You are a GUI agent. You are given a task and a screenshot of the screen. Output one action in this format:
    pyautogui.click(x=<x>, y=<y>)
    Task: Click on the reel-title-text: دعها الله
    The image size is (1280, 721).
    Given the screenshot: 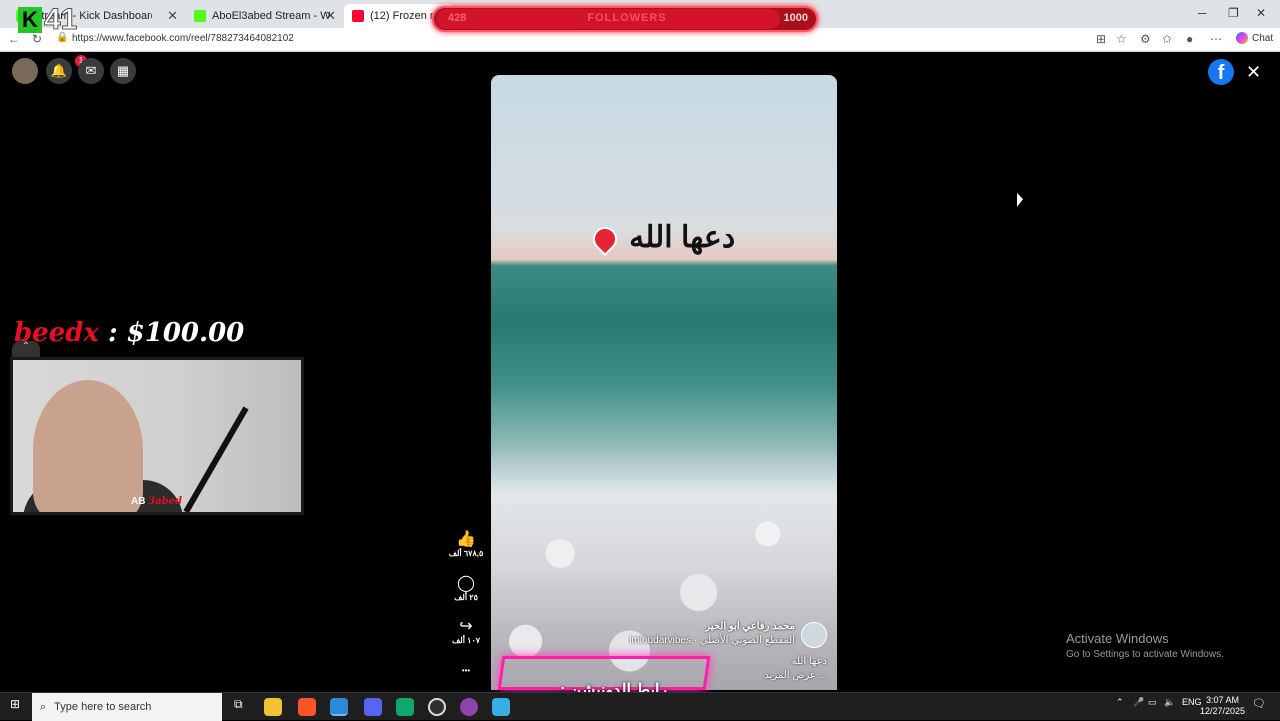 What is the action you would take?
    pyautogui.click(x=682, y=237)
    